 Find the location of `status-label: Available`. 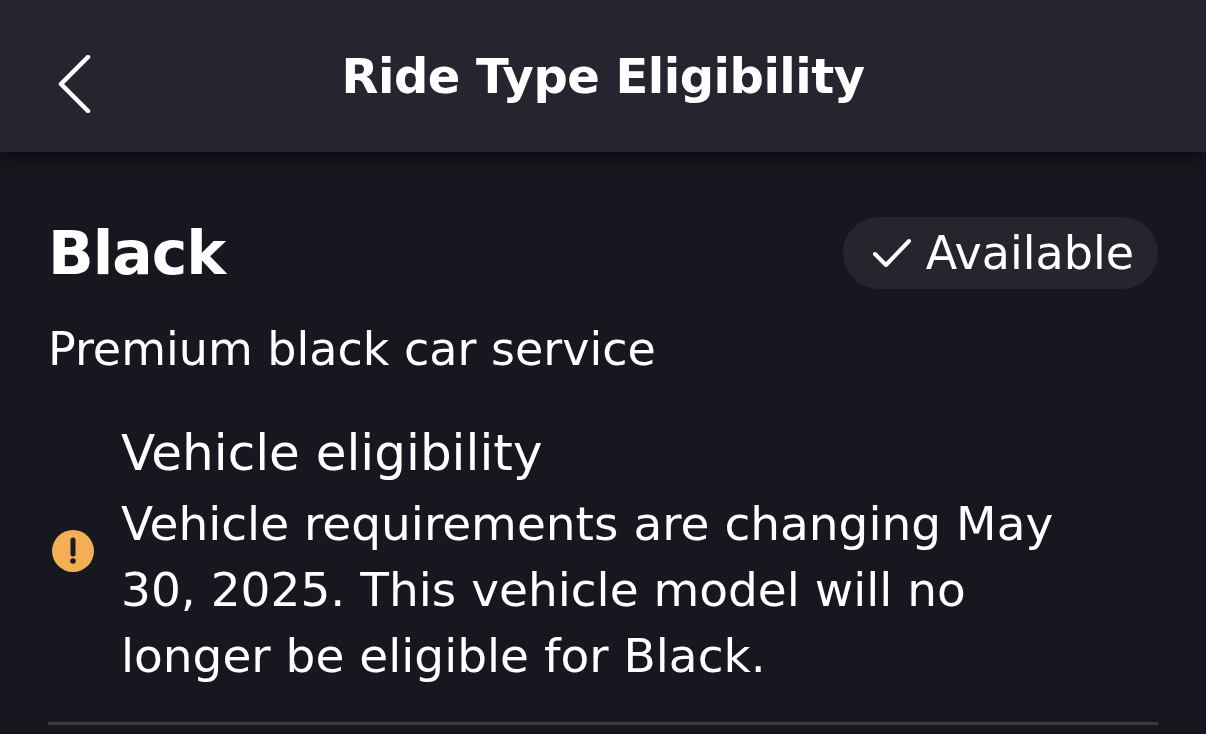

status-label: Available is located at coordinates (1029, 253).